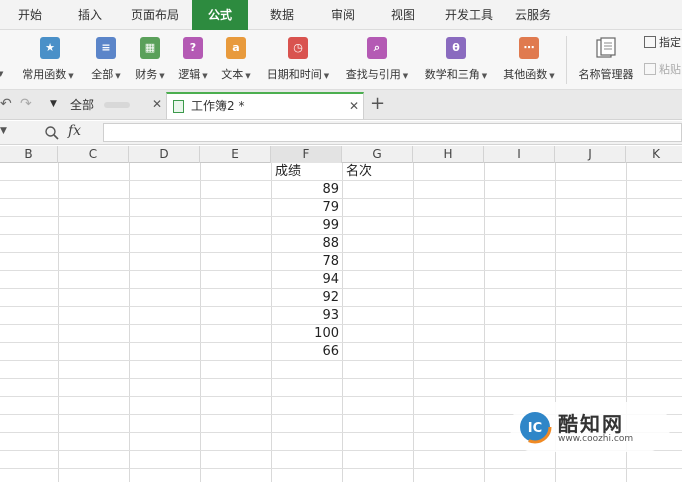 The width and height of the screenshot is (682, 482). I want to click on all-functions-button: ≡ 全部 ▼, so click(106, 60).